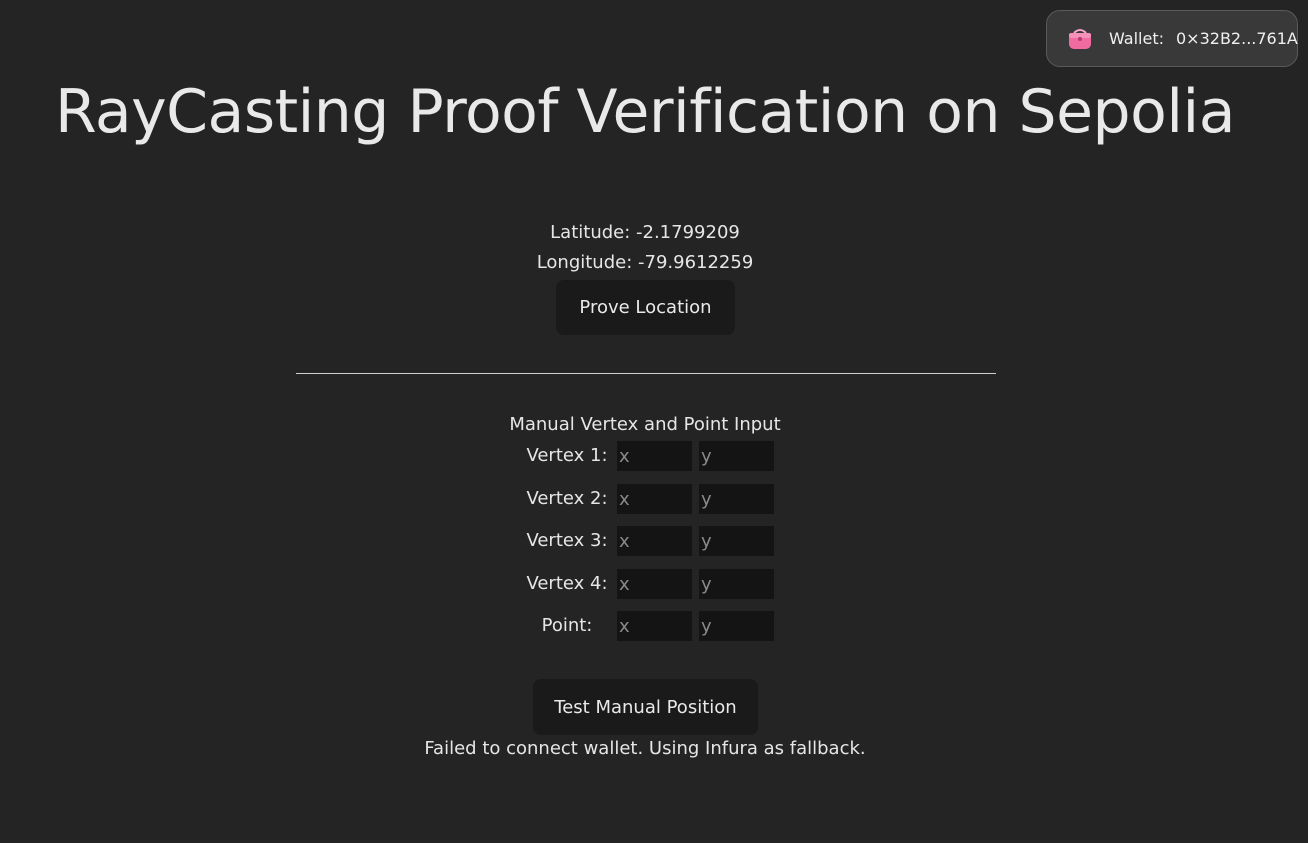 The width and height of the screenshot is (1308, 843). Describe the element at coordinates (645, 707) in the screenshot. I see `test-manual-position-button: Test Manual Position` at that location.